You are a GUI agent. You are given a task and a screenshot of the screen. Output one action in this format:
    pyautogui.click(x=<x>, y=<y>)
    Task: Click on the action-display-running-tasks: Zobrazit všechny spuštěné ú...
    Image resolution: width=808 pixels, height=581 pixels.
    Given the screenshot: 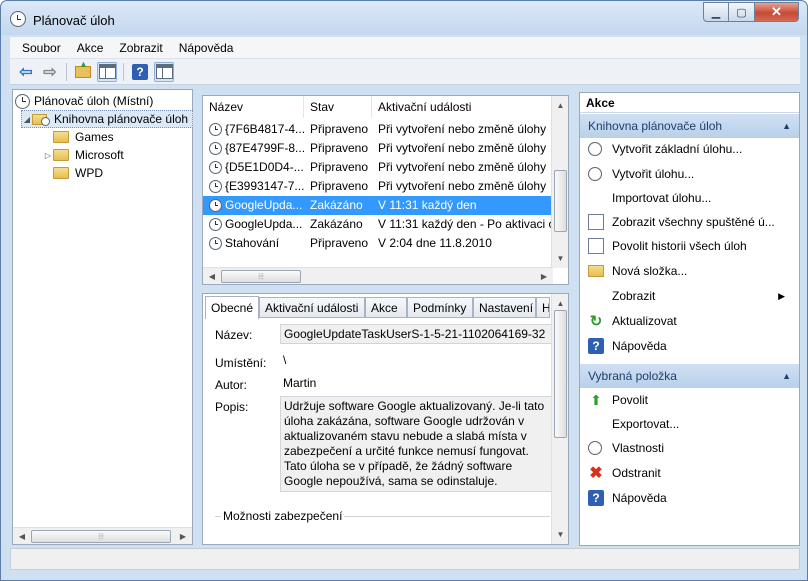 What is the action you would take?
    pyautogui.click(x=689, y=222)
    